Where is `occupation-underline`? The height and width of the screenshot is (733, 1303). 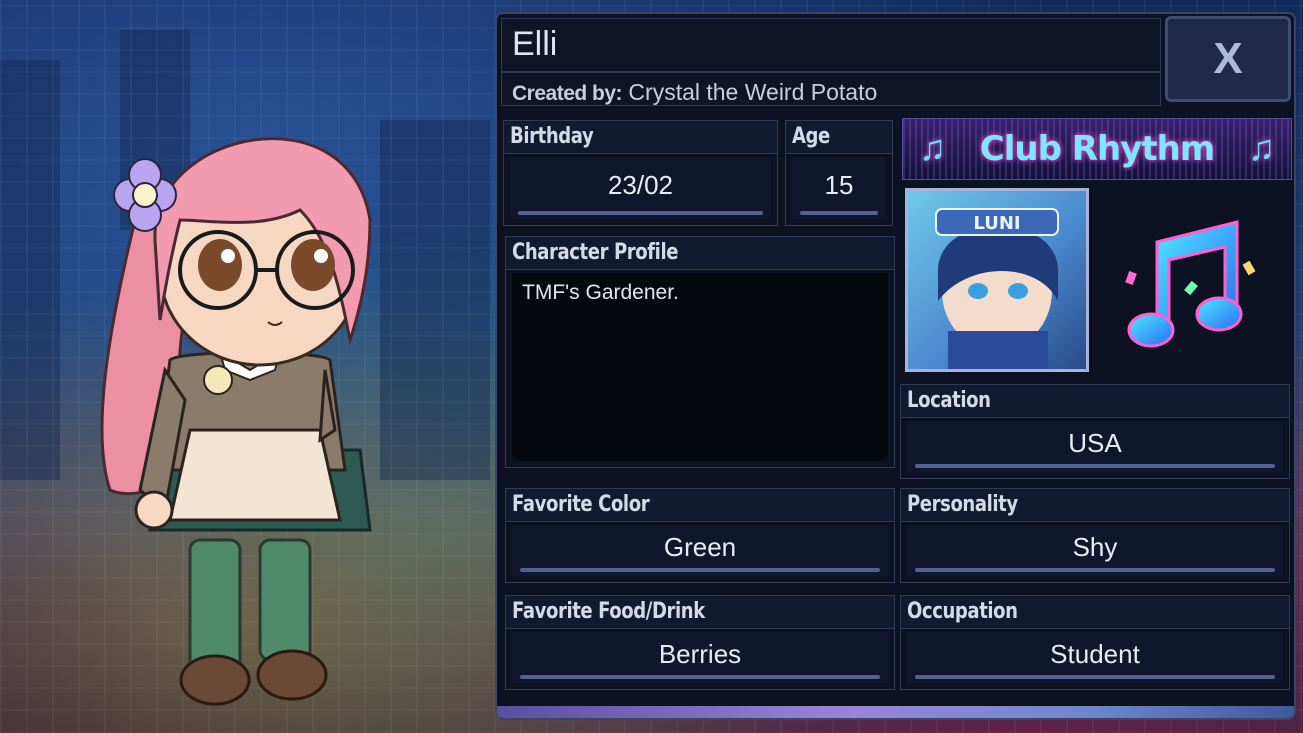
occupation-underline is located at coordinates (1095, 677).